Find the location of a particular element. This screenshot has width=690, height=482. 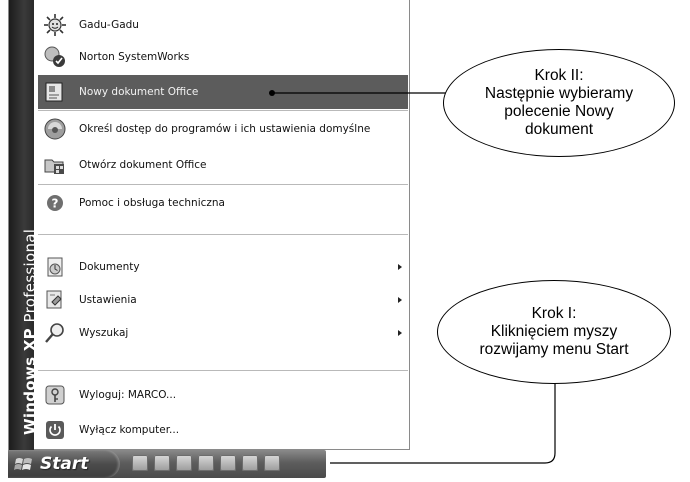

callout-line: Krok I: is located at coordinates (554, 313).